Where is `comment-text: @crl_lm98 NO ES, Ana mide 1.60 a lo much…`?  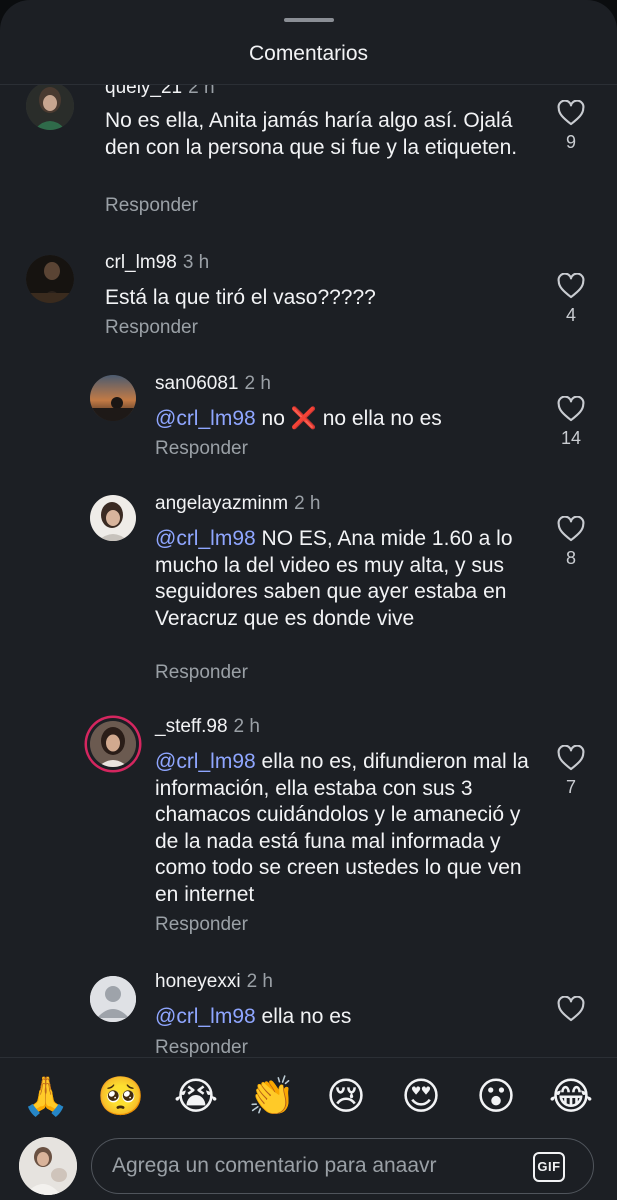
comment-text: @crl_lm98 NO ES, Ana mide 1.60 a lo much… is located at coordinates (334, 578).